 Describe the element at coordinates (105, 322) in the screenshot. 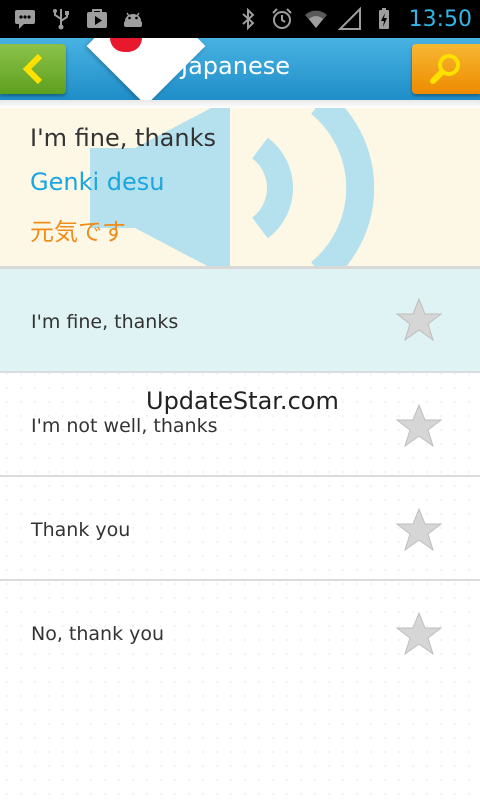

I see `list-item-label: I'm fine, thanks` at that location.